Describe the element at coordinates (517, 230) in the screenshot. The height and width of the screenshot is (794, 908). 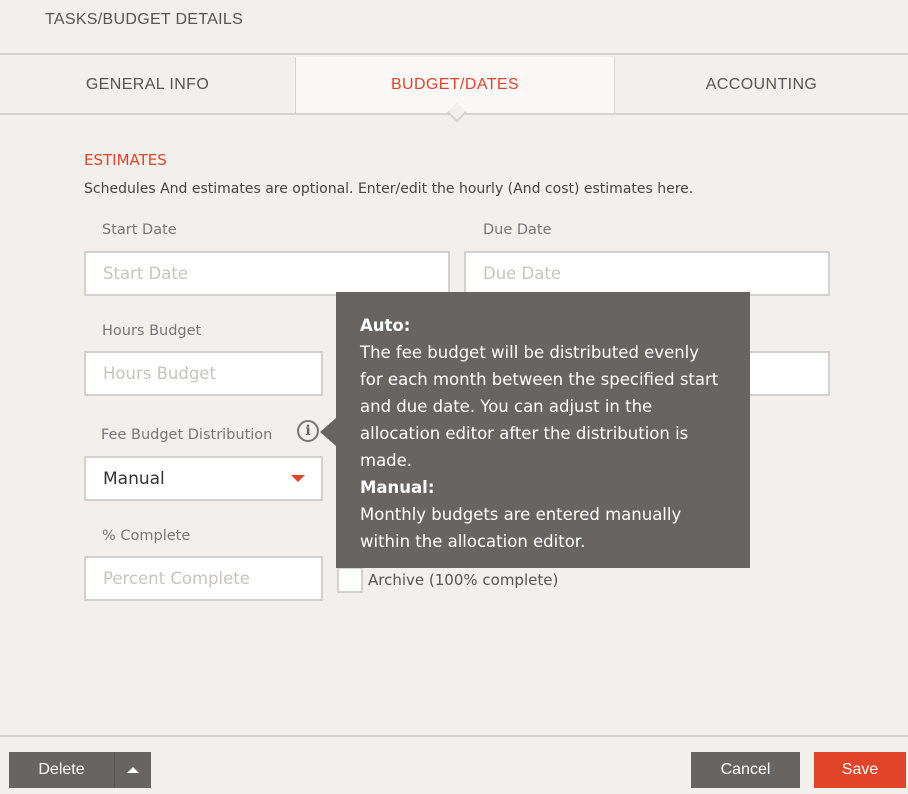
I see `due-date-label: Due Date` at that location.